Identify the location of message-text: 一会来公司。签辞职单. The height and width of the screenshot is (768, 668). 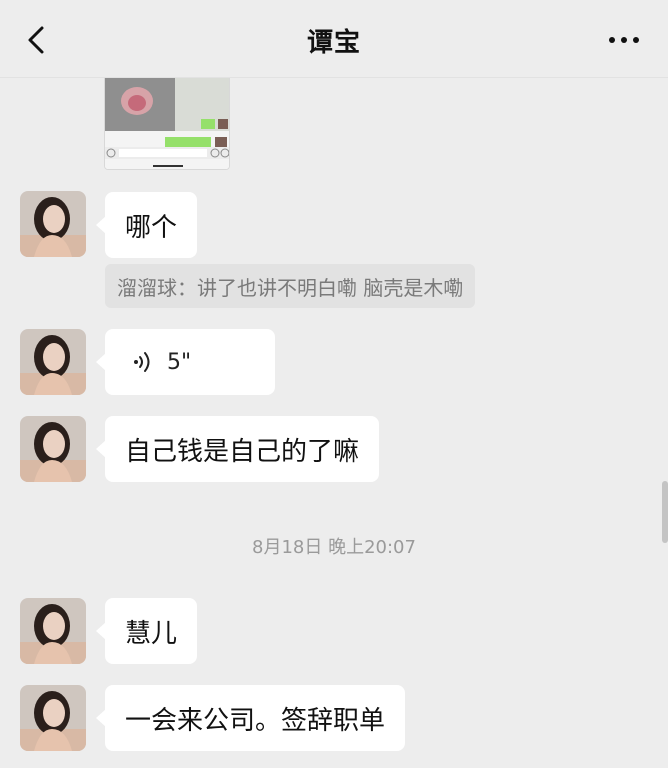
(255, 720).